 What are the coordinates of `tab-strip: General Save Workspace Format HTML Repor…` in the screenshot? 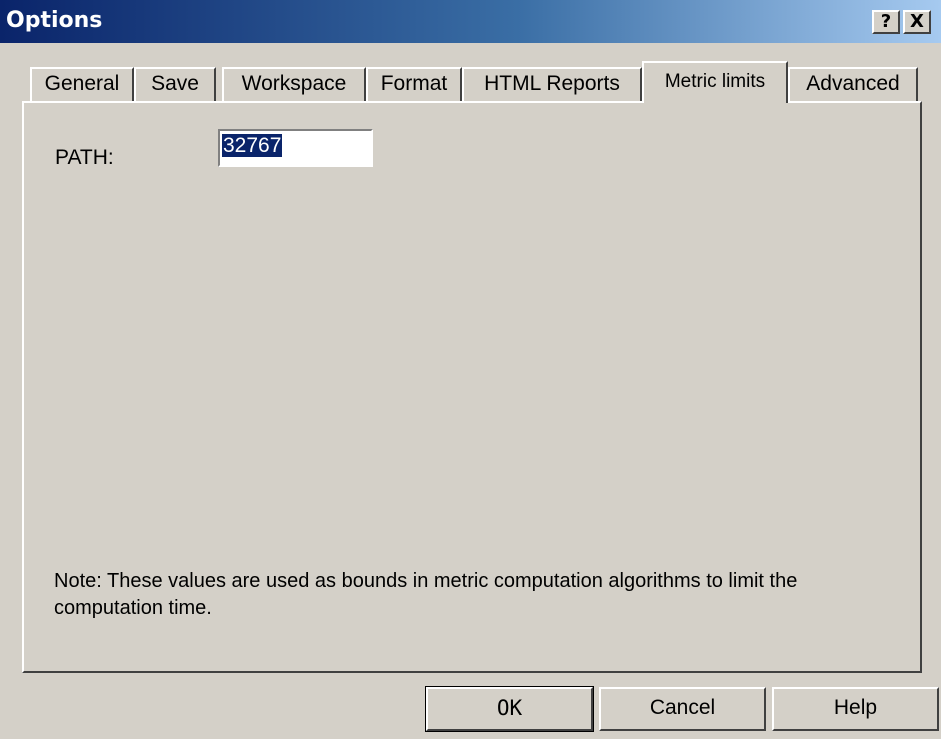 It's located at (470, 55).